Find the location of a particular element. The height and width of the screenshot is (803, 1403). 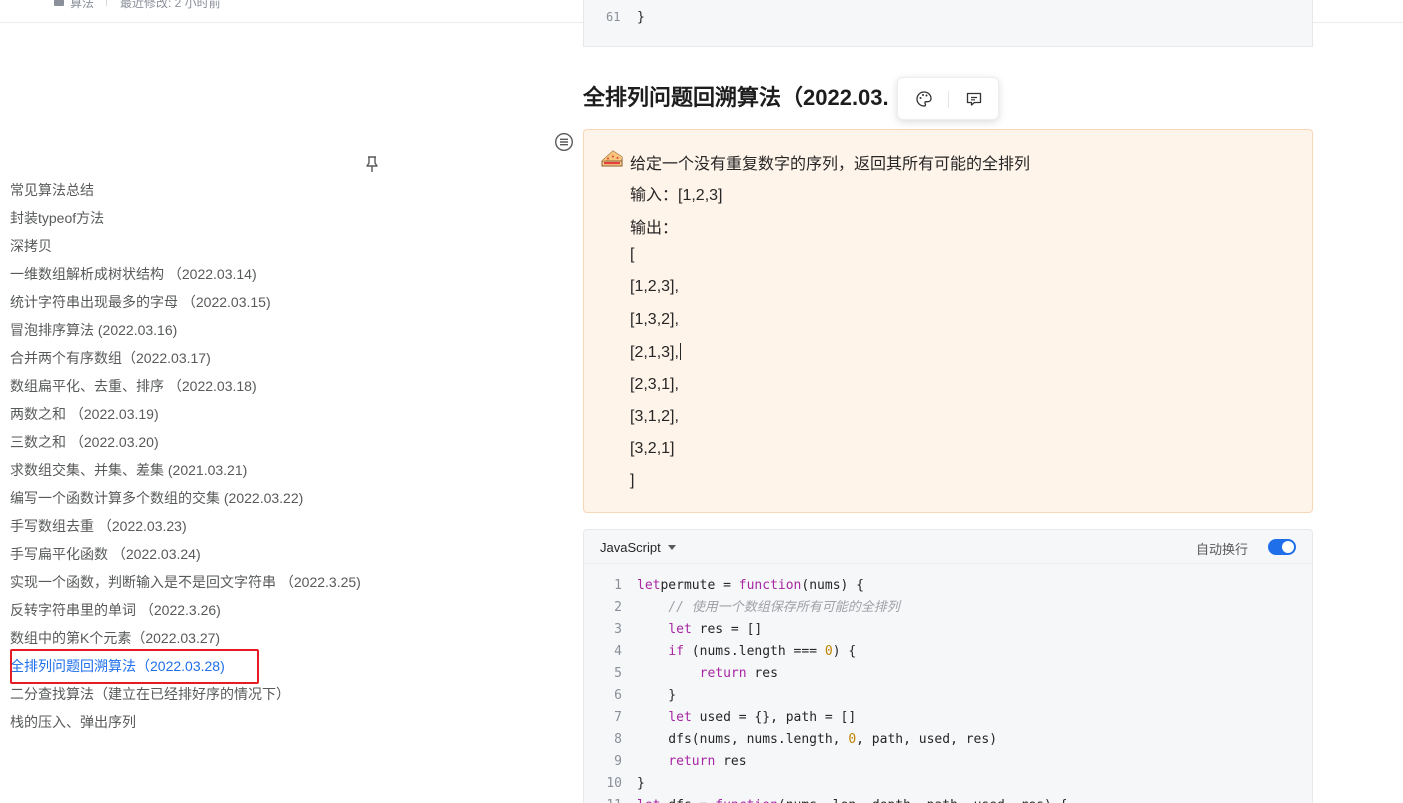

active-item-highlight is located at coordinates (134, 666).